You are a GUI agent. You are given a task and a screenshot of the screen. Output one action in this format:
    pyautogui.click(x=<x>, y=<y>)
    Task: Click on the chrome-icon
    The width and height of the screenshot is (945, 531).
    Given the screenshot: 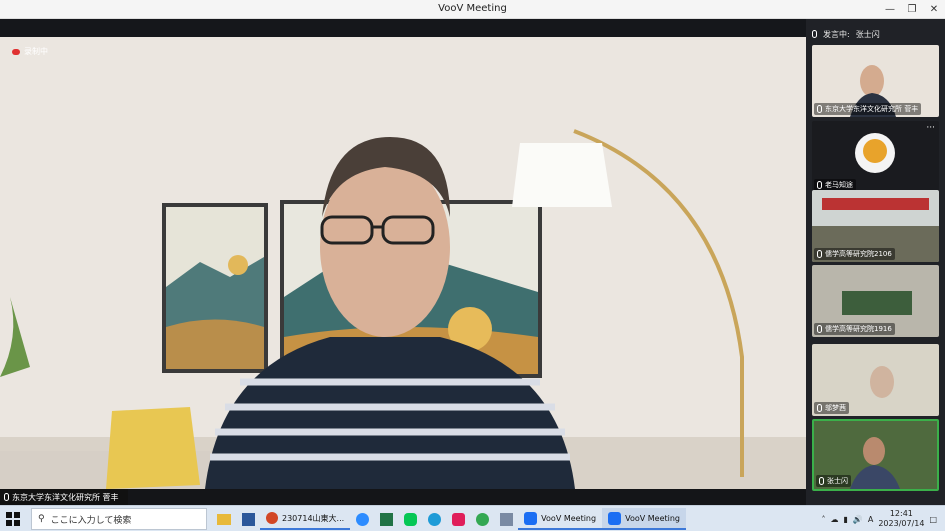 What is the action you would take?
    pyautogui.click(x=482, y=519)
    